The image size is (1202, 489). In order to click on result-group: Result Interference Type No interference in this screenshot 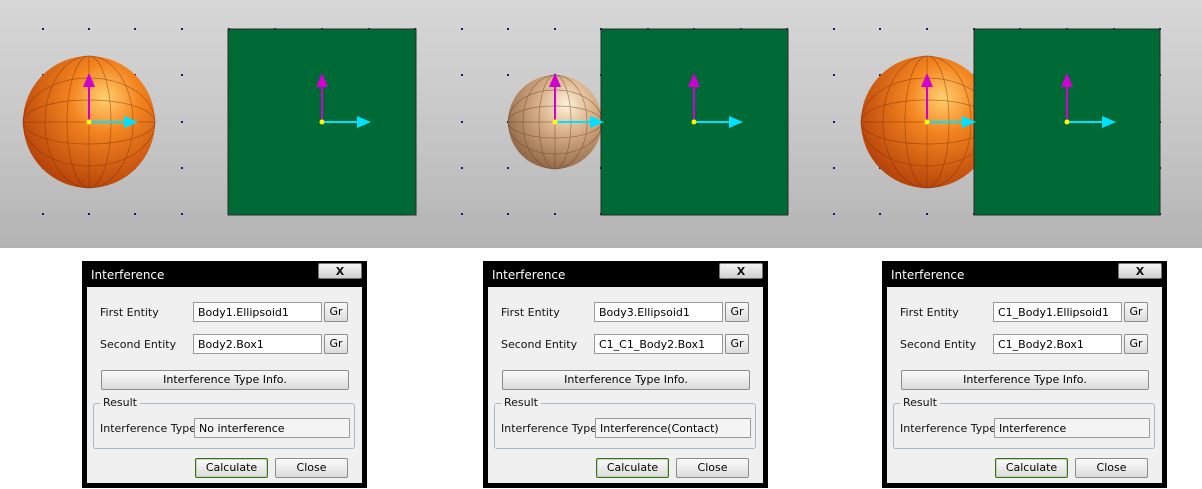, I will do `click(224, 422)`.